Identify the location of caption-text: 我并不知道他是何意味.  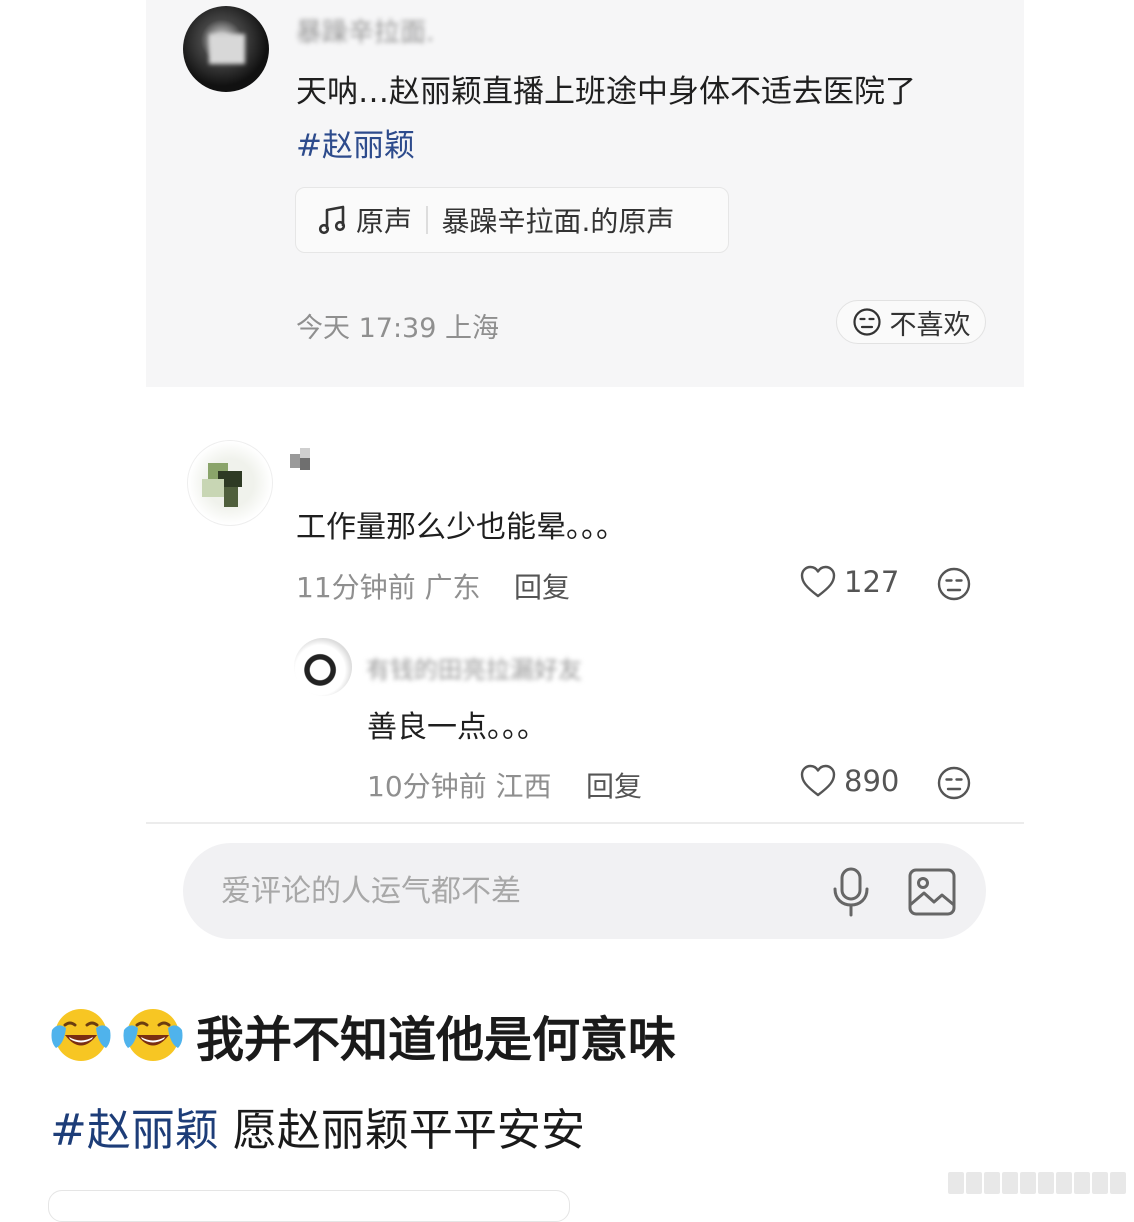
(436, 1040).